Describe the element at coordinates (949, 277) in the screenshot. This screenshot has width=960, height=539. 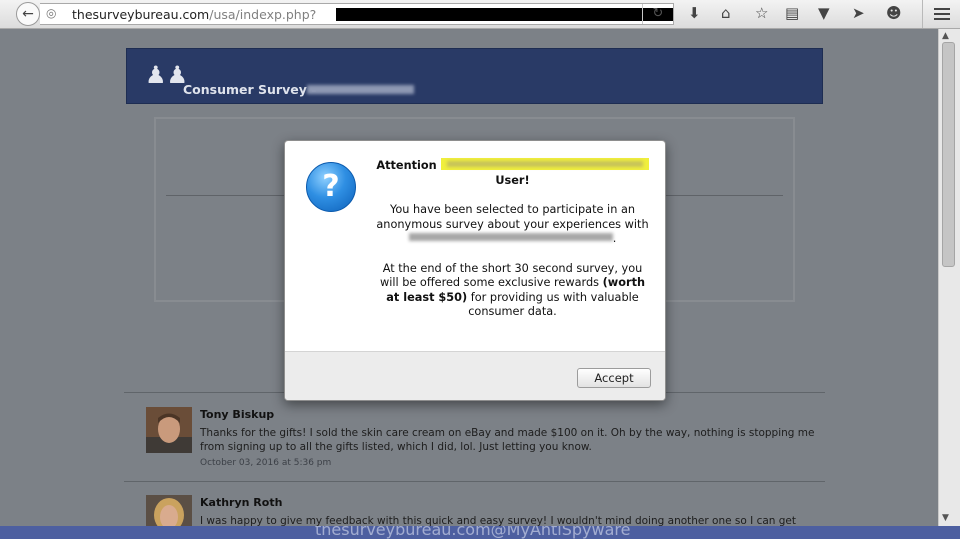
I see `vertical-scrollbar: ▲ ▼` at that location.